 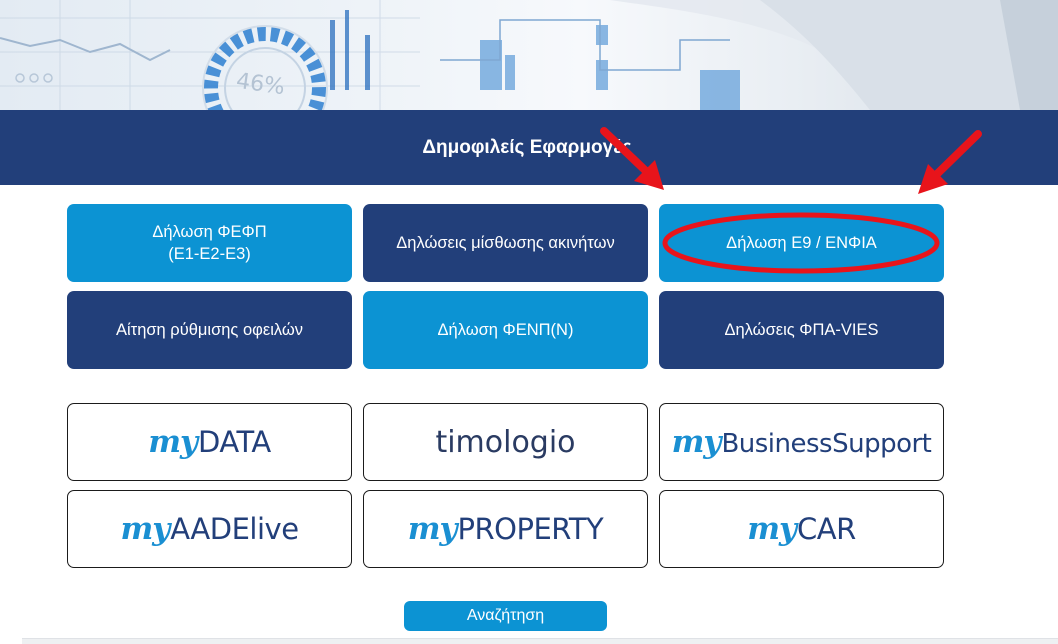 I want to click on timologio-logo: timologio, so click(x=505, y=442).